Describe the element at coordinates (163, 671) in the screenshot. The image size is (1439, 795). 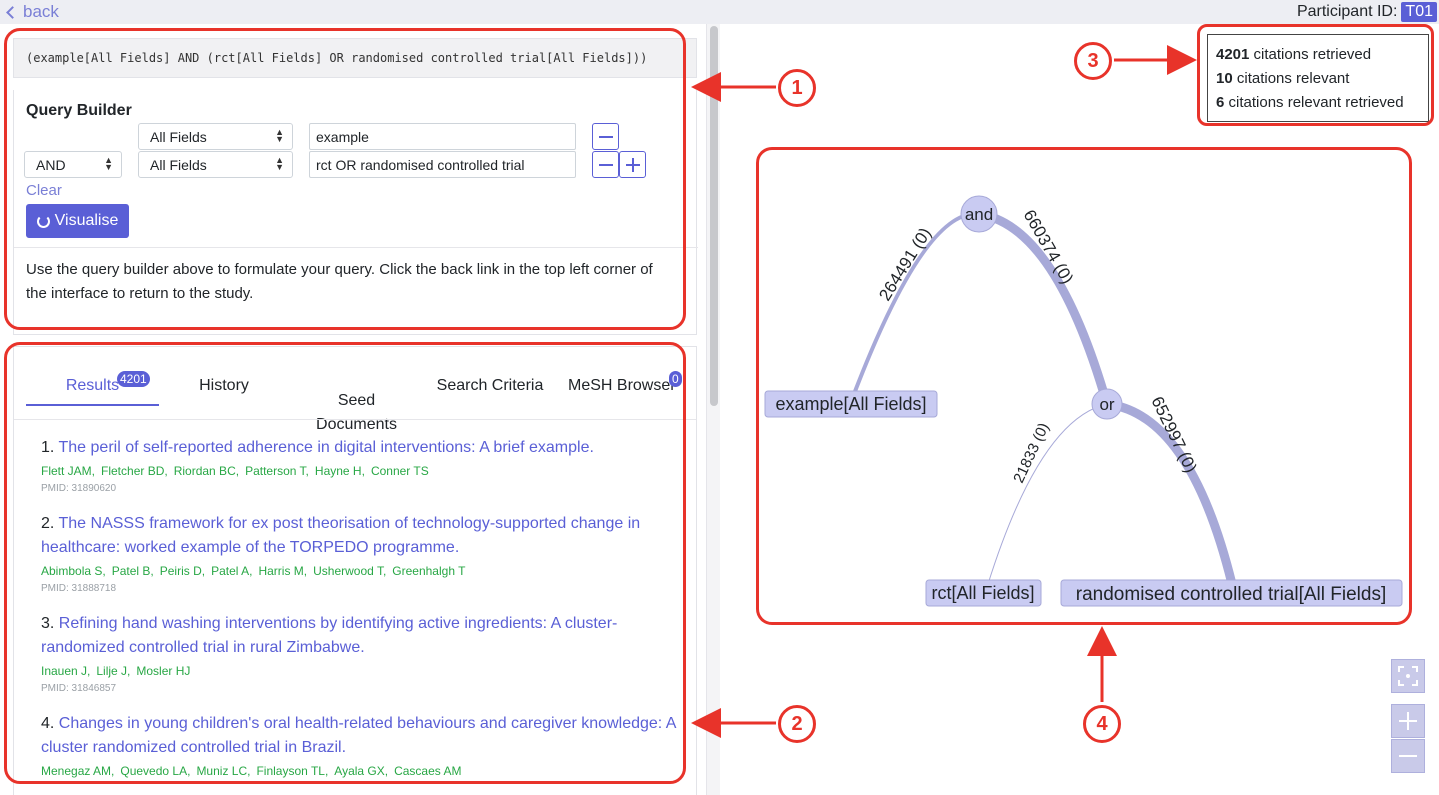
I see `author: Mosler HJ` at that location.